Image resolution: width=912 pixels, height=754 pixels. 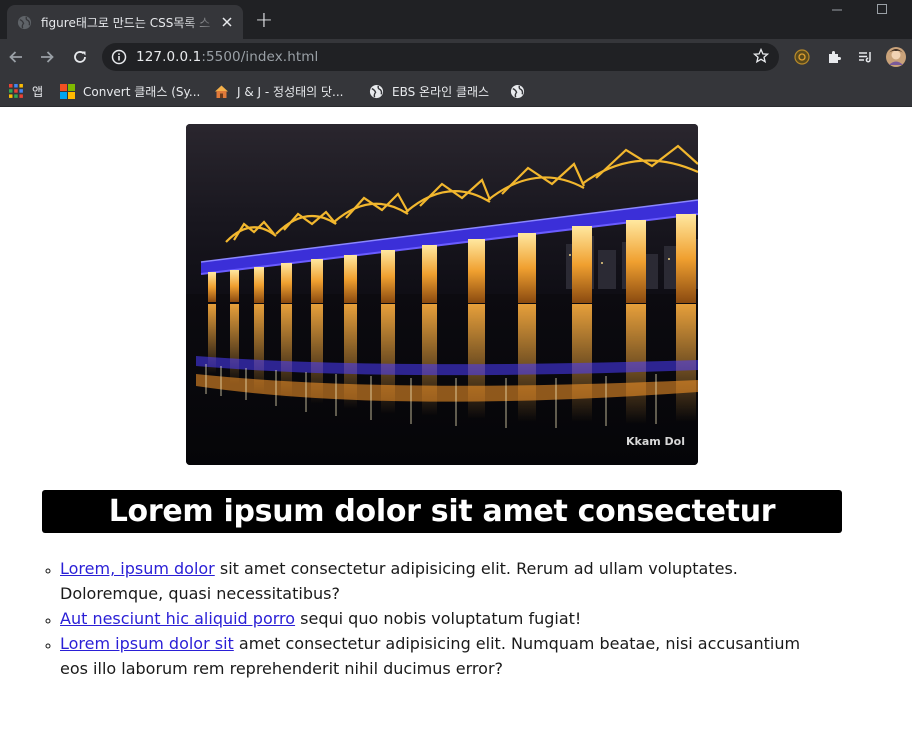 What do you see at coordinates (25, 91) in the screenshot?
I see `bookmark-apps: 앱` at bounding box center [25, 91].